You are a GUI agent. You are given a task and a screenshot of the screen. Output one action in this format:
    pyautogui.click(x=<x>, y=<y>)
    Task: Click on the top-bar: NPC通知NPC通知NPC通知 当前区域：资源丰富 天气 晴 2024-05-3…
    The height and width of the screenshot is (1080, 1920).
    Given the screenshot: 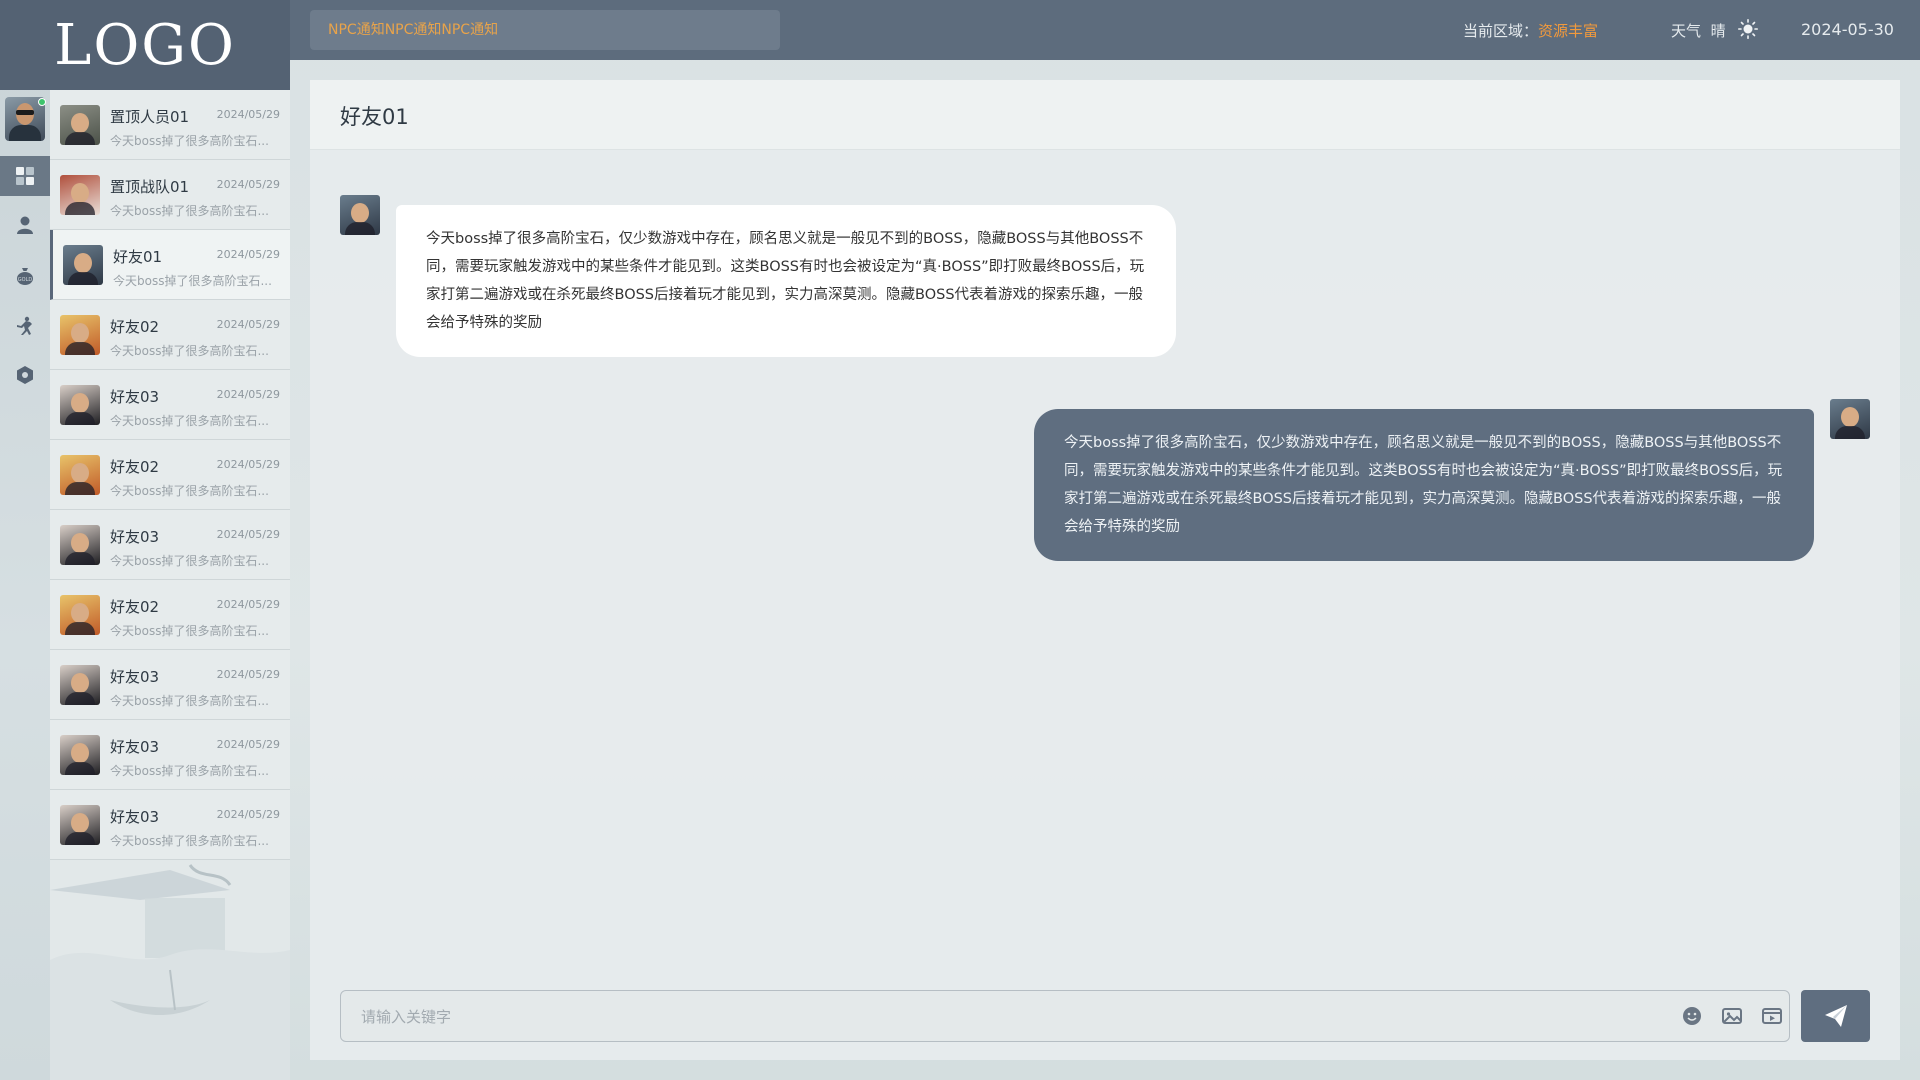 What is the action you would take?
    pyautogui.click(x=1105, y=30)
    